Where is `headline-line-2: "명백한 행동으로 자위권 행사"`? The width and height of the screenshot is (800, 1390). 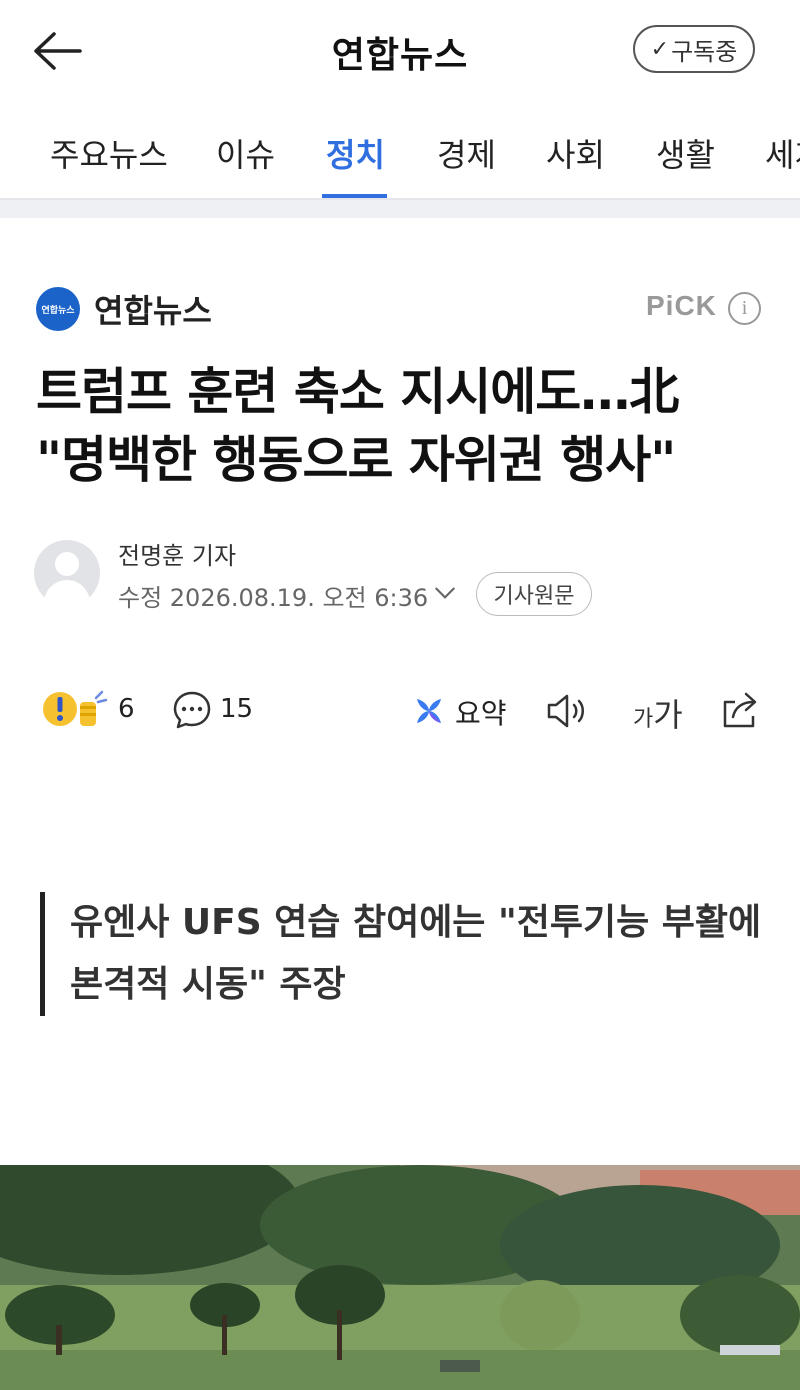
headline-line-2: "명백한 행동으로 자위권 행사" is located at coordinates (356, 460).